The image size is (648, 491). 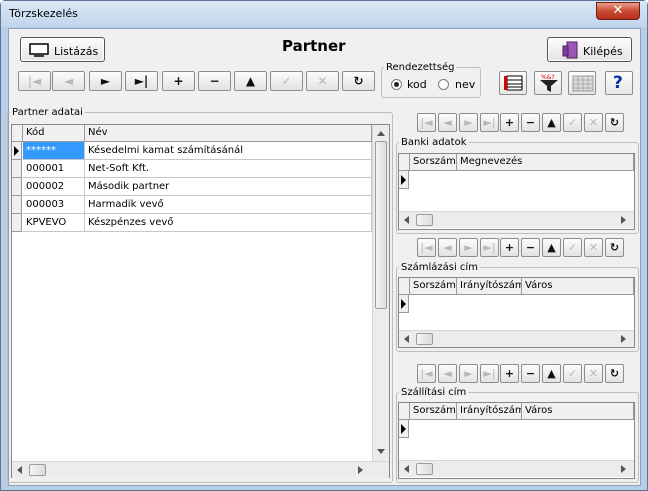 What do you see at coordinates (489, 373) in the screenshot?
I see `nav3-last-record-button: ►|` at bounding box center [489, 373].